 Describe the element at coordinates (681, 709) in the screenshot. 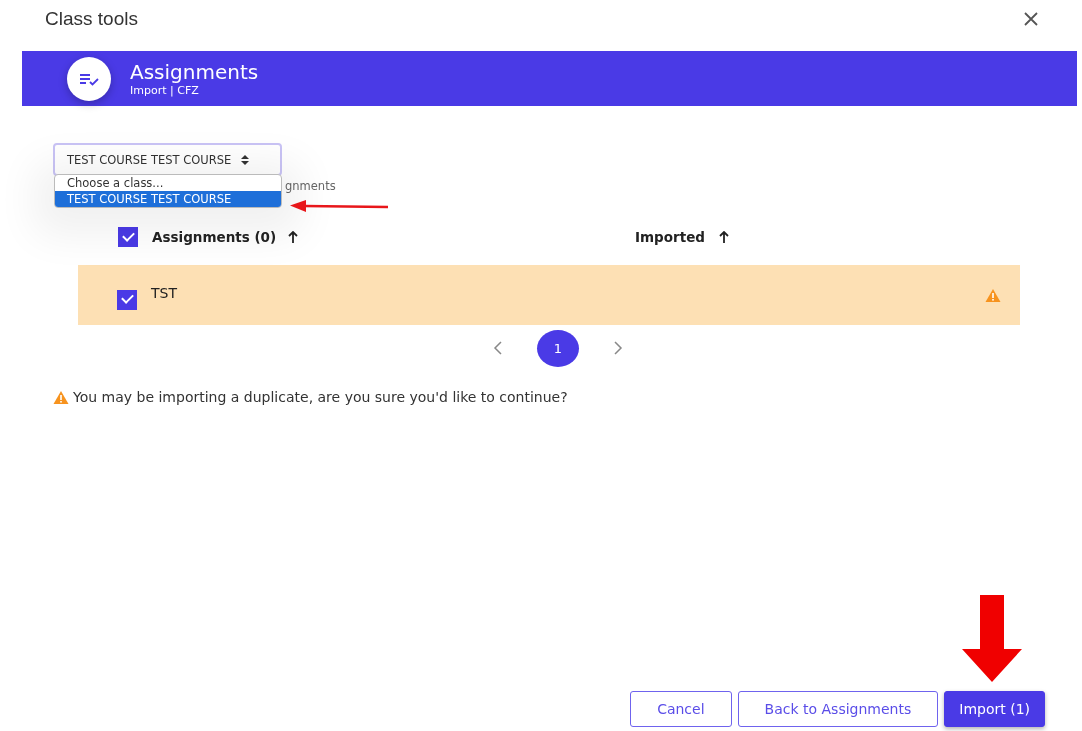

I see `dialog-button: Cancel` at that location.